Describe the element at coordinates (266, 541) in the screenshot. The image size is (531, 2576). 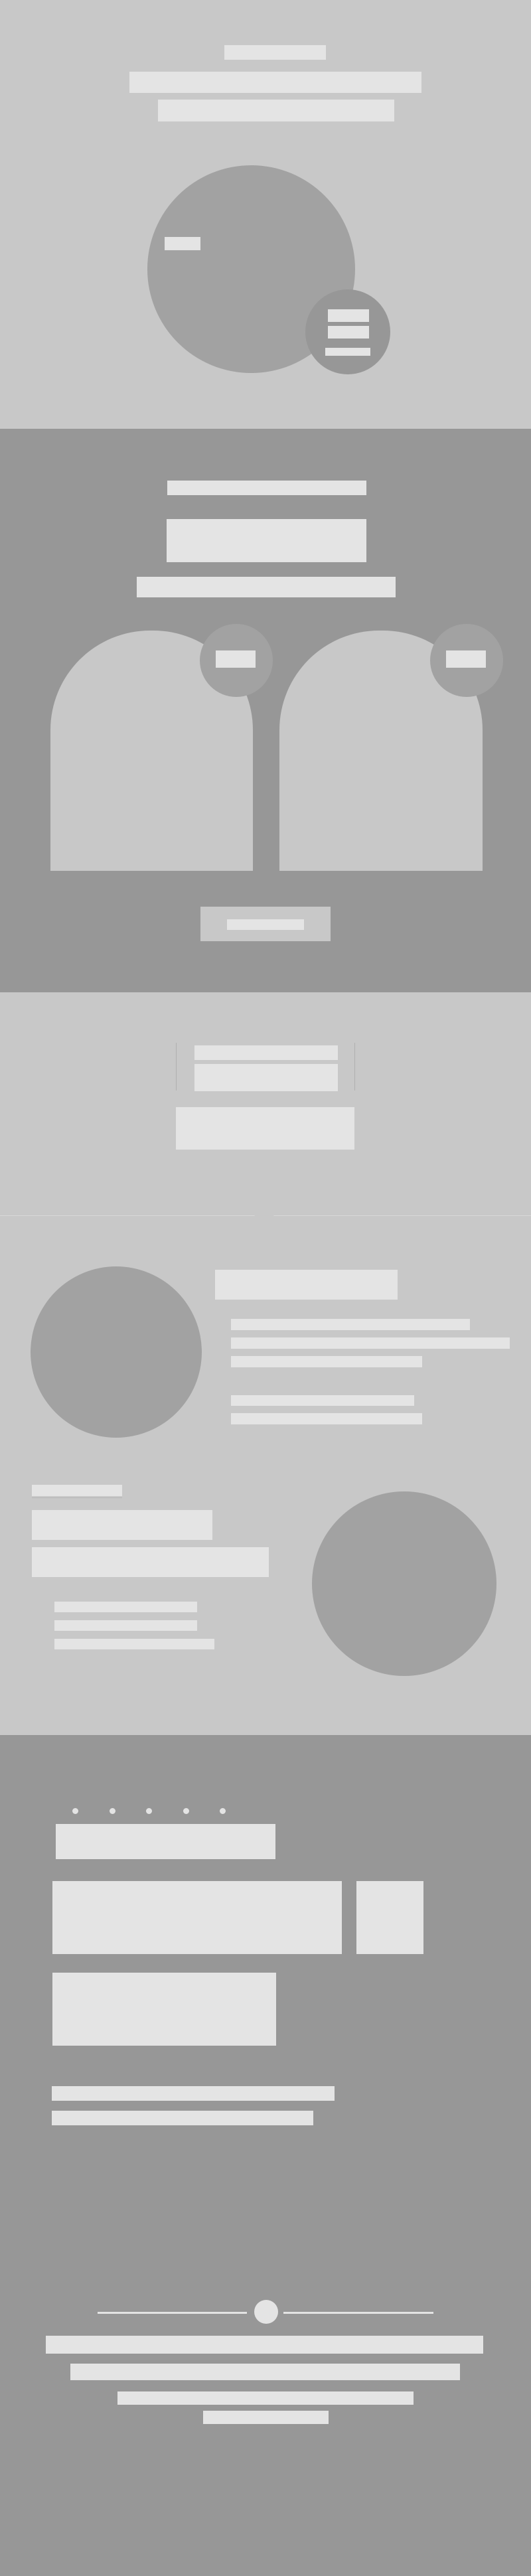
I see `cards-title` at that location.